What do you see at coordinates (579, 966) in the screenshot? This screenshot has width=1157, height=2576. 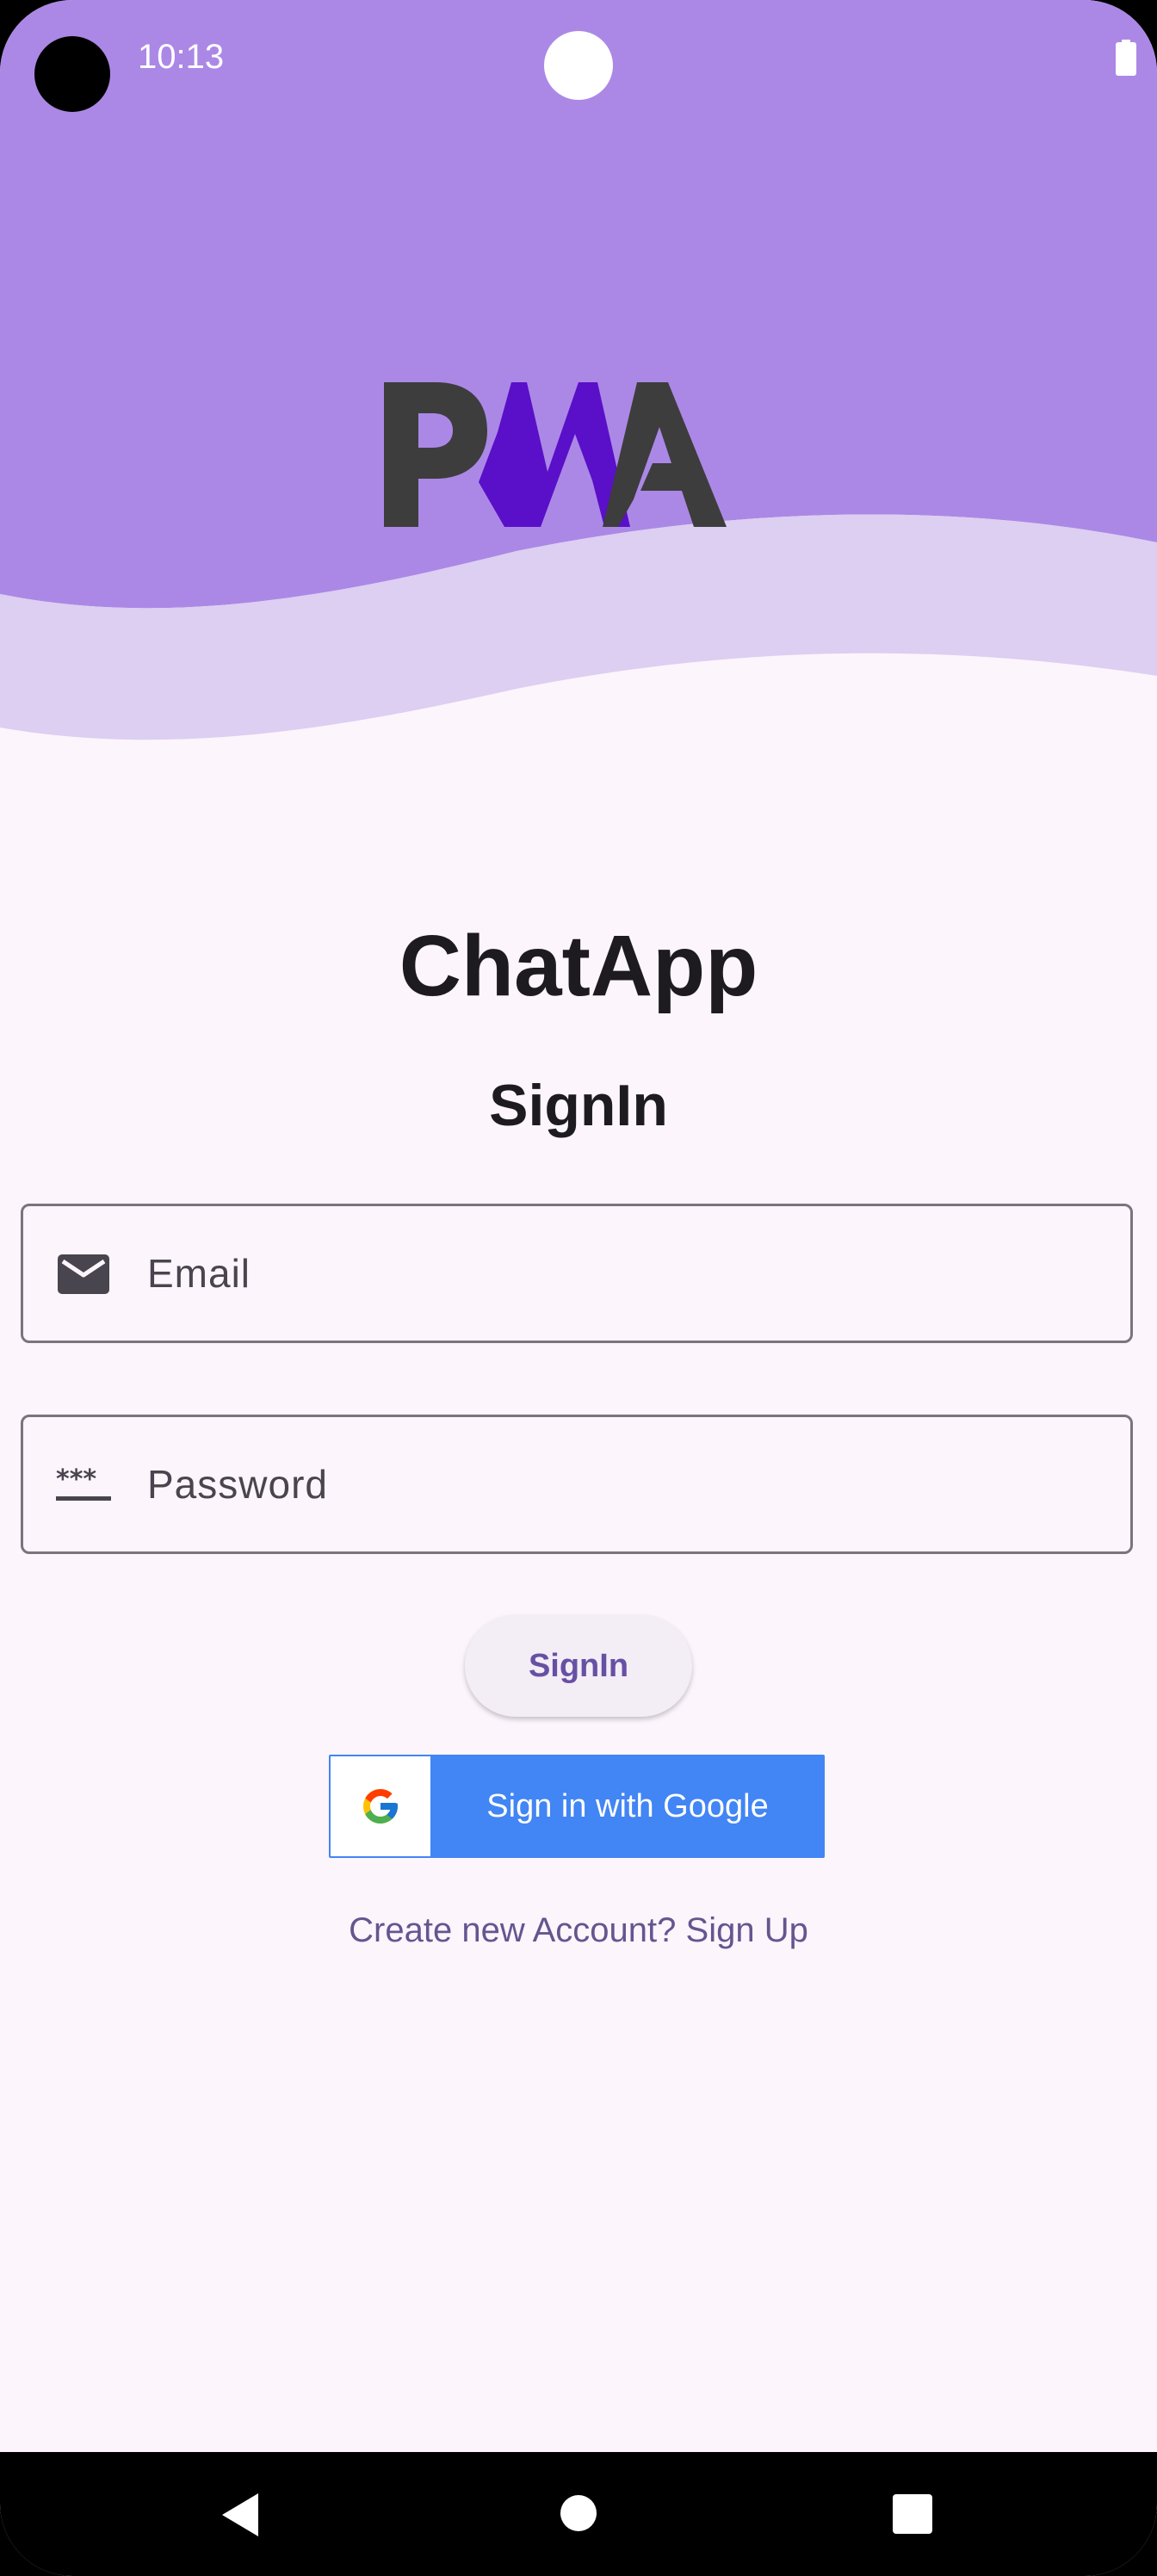 I see `app-title: ChatApp` at bounding box center [579, 966].